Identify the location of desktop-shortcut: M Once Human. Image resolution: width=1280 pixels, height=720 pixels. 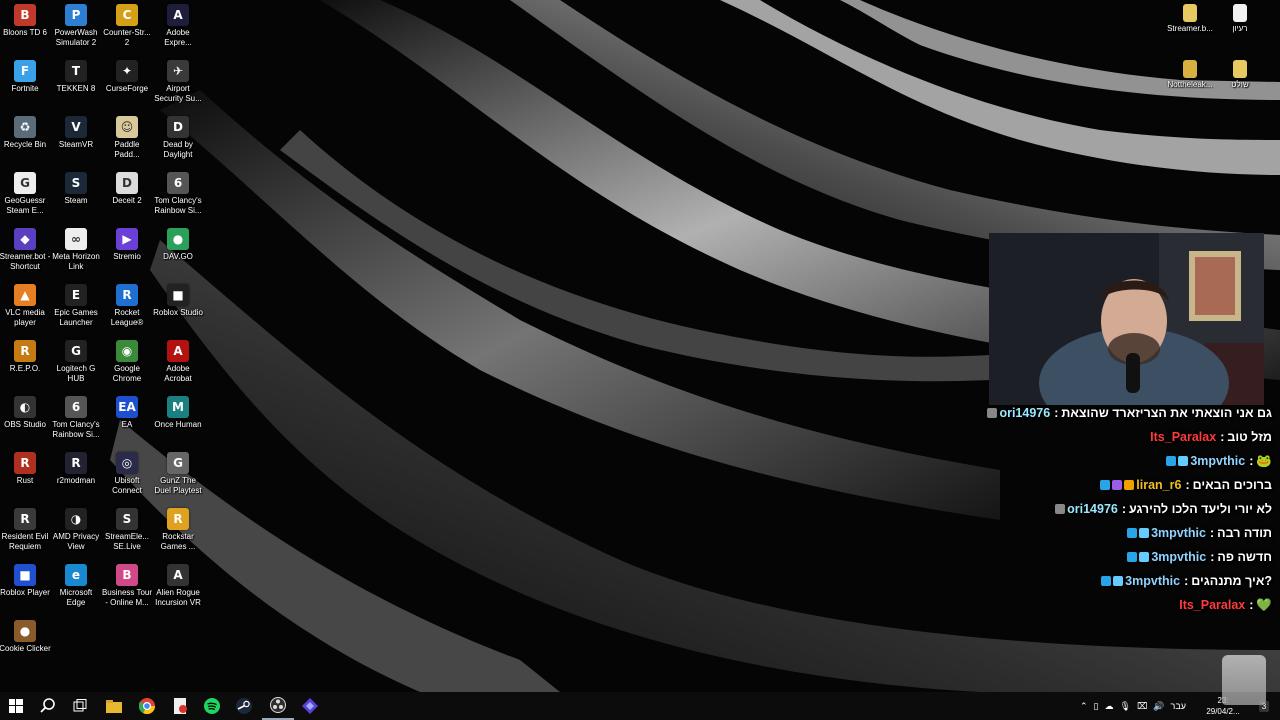
(178, 411).